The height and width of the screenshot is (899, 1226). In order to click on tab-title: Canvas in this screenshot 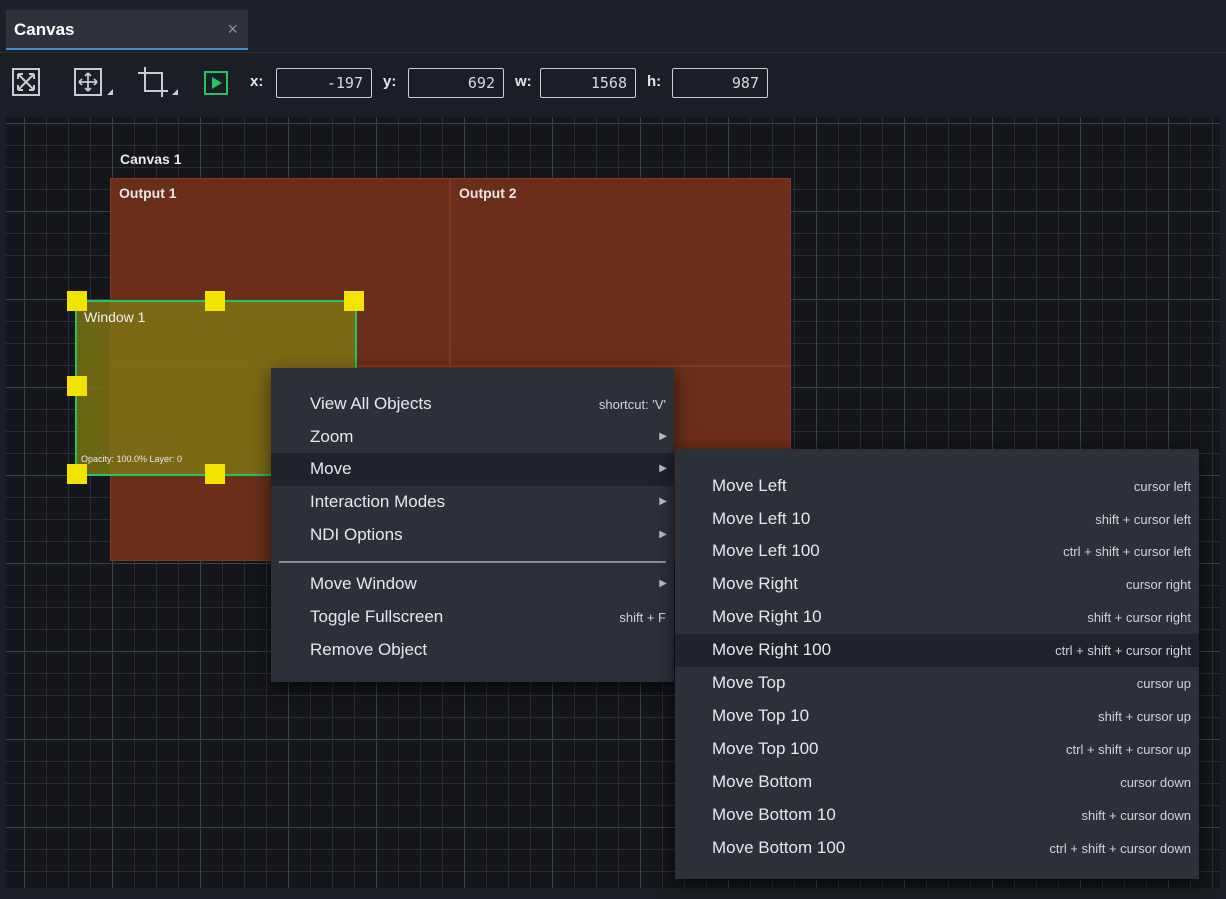, I will do `click(44, 29)`.